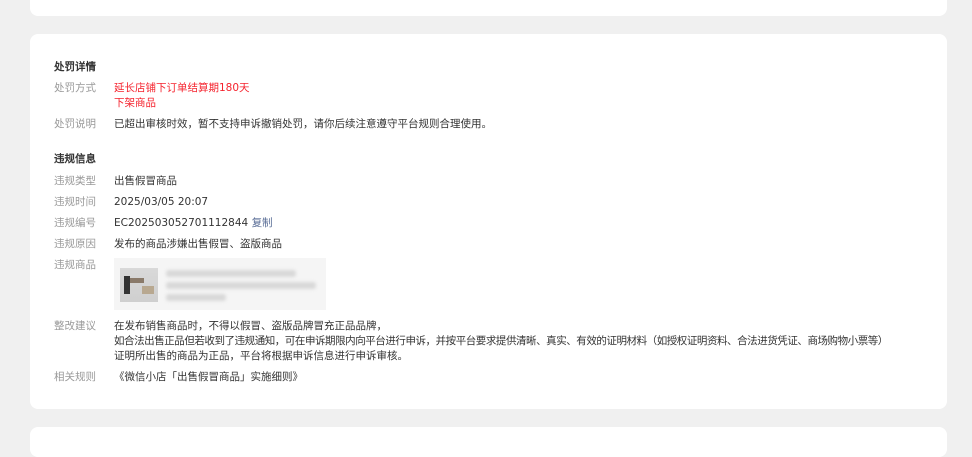 Image resolution: width=972 pixels, height=457 pixels. What do you see at coordinates (75, 223) in the screenshot?
I see `violation-id-label: 违规编号` at bounding box center [75, 223].